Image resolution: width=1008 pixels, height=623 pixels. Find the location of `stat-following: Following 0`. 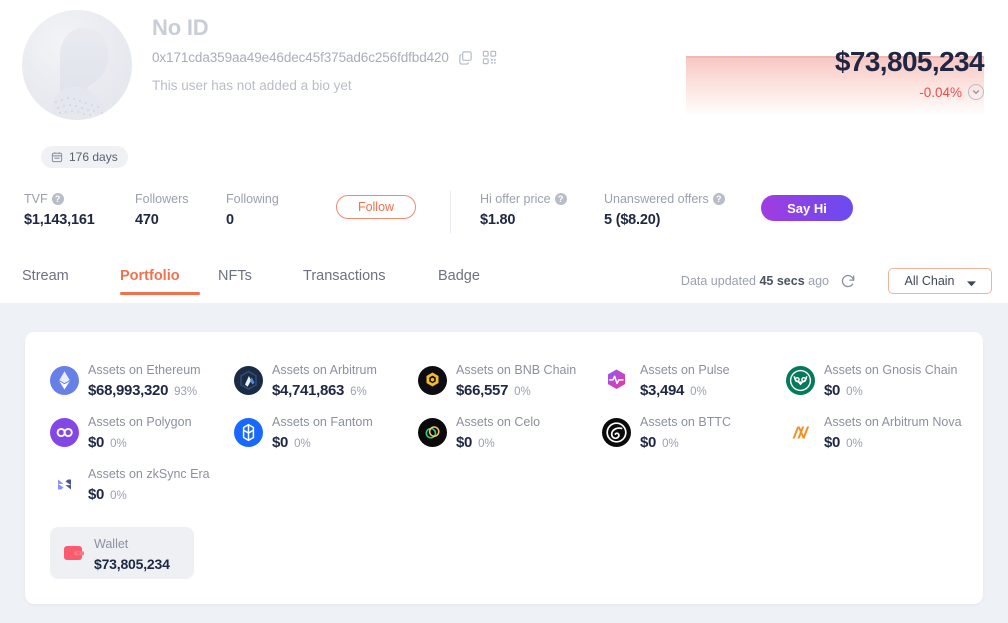

stat-following: Following 0 is located at coordinates (281, 209).